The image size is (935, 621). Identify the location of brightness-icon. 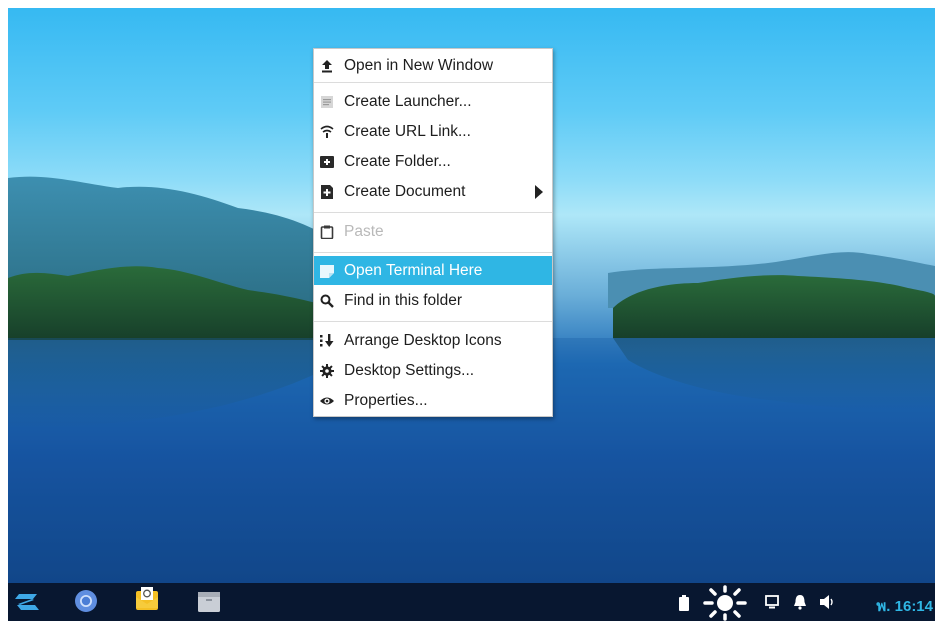
(725, 603).